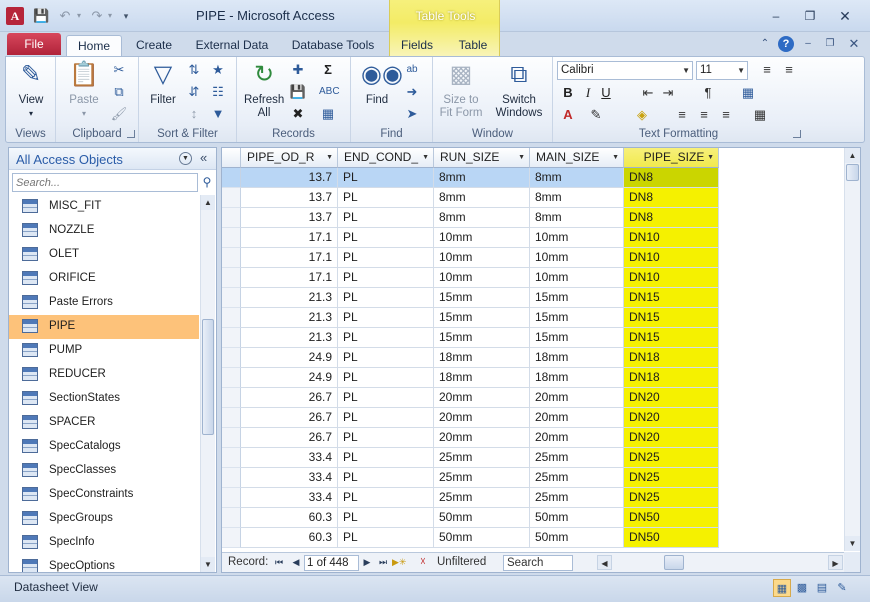 The height and width of the screenshot is (602, 870). Describe the element at coordinates (671, 378) in the screenshot. I see `table-cell: DN18` at that location.